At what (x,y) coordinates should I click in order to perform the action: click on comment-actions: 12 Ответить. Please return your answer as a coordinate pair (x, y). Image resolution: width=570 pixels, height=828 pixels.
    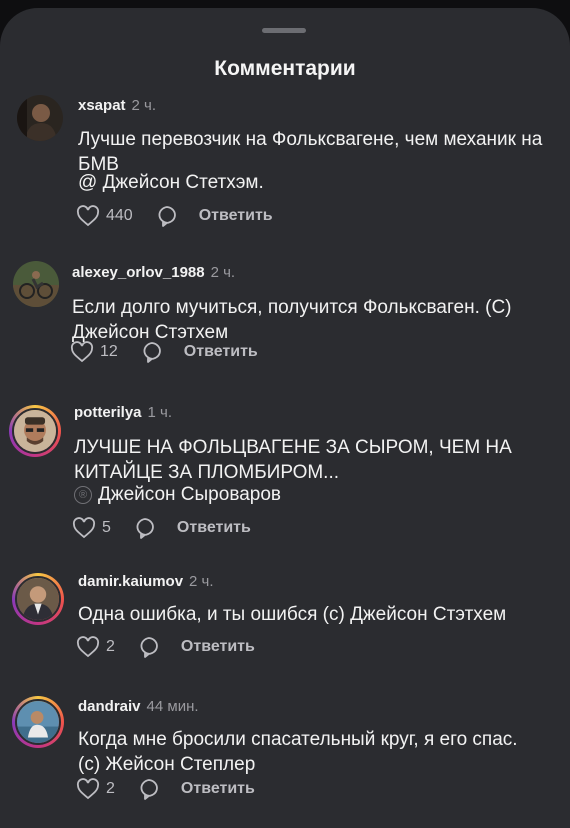
    Looking at the image, I should click on (164, 352).